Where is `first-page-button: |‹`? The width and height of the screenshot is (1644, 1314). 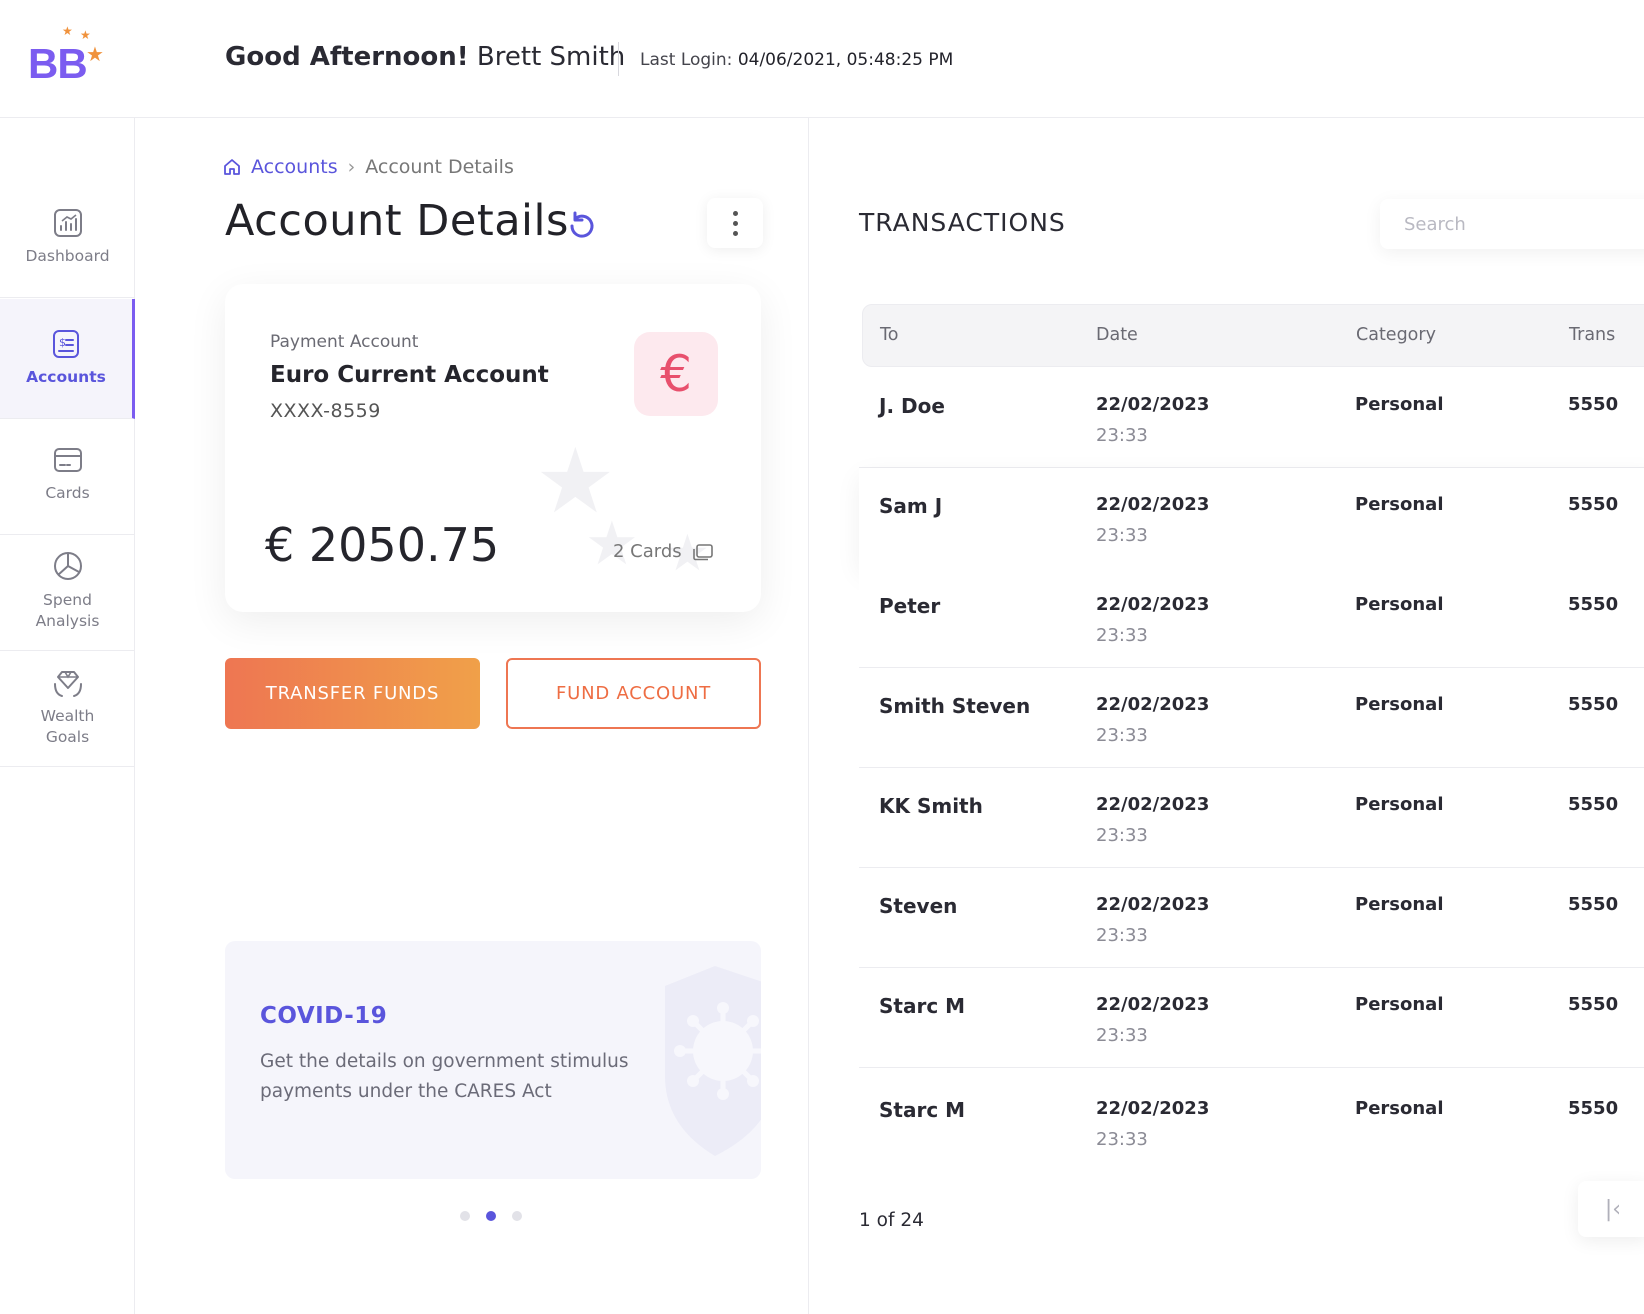 first-page-button: |‹ is located at coordinates (1611, 1209).